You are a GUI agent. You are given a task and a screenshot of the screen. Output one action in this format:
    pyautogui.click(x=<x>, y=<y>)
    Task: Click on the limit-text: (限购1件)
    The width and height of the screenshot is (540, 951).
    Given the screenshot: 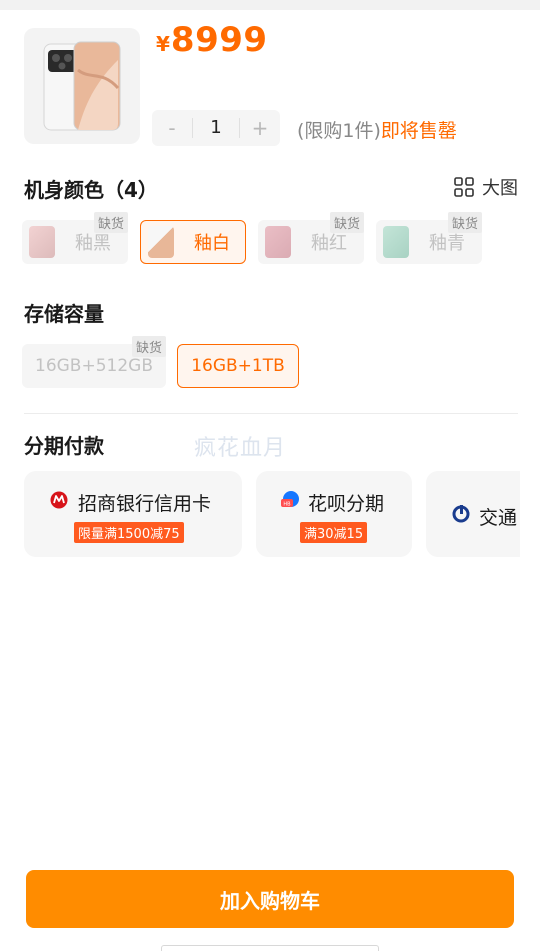 What is the action you would take?
    pyautogui.click(x=339, y=131)
    